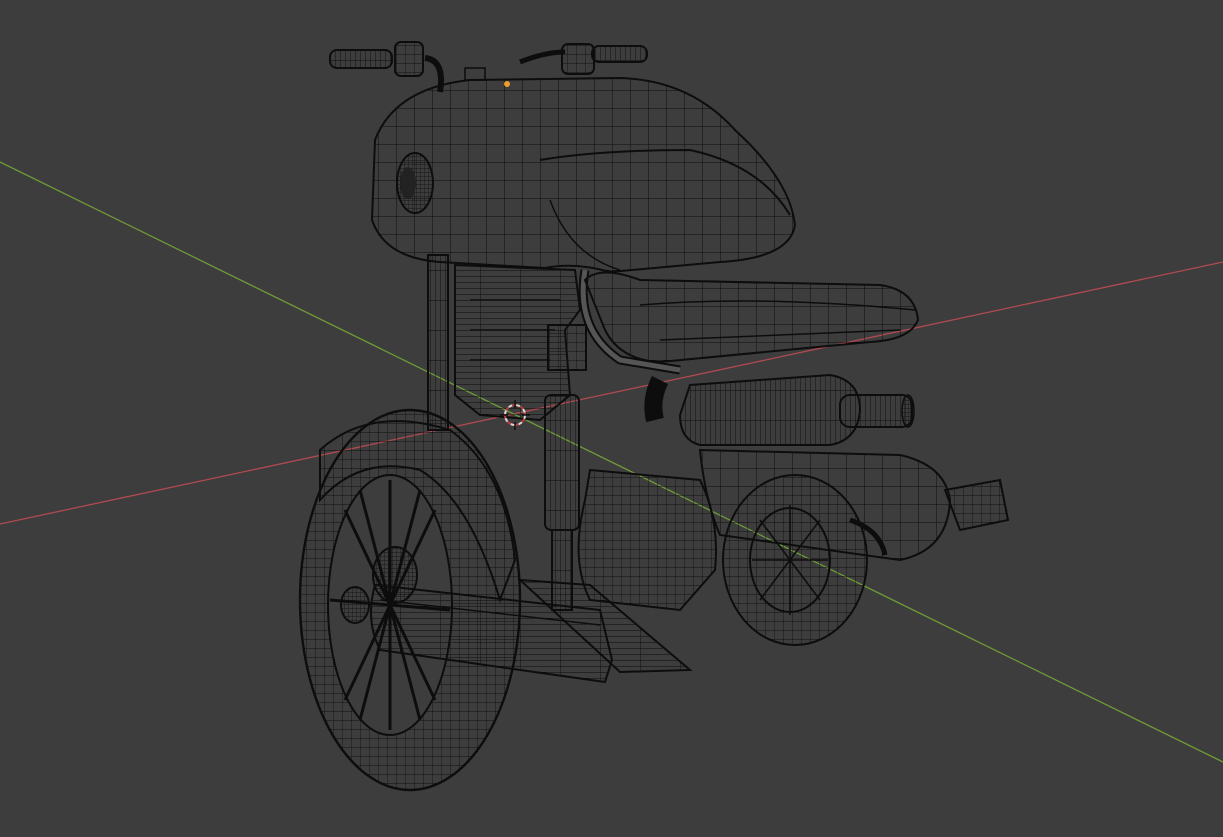 The width and height of the screenshot is (1223, 837). Describe the element at coordinates (647, 540) in the screenshot. I see `crankcase` at that location.